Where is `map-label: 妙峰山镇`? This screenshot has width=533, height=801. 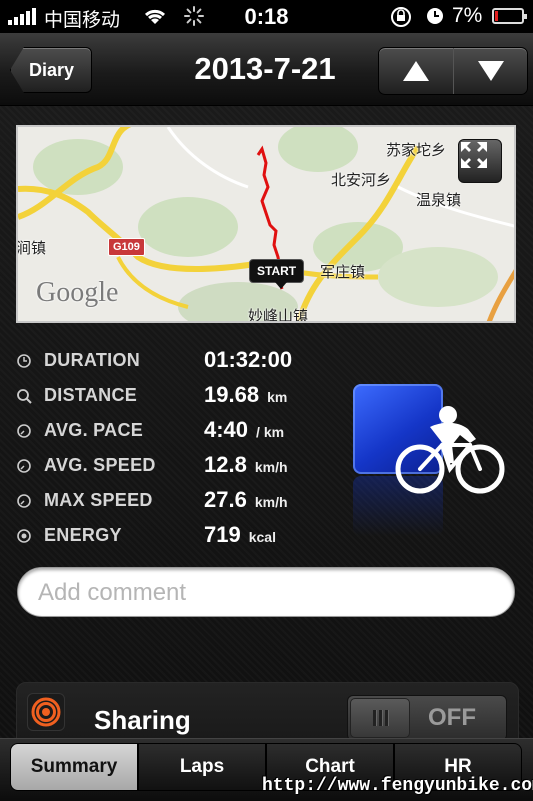 map-label: 妙峰山镇 is located at coordinates (278, 315).